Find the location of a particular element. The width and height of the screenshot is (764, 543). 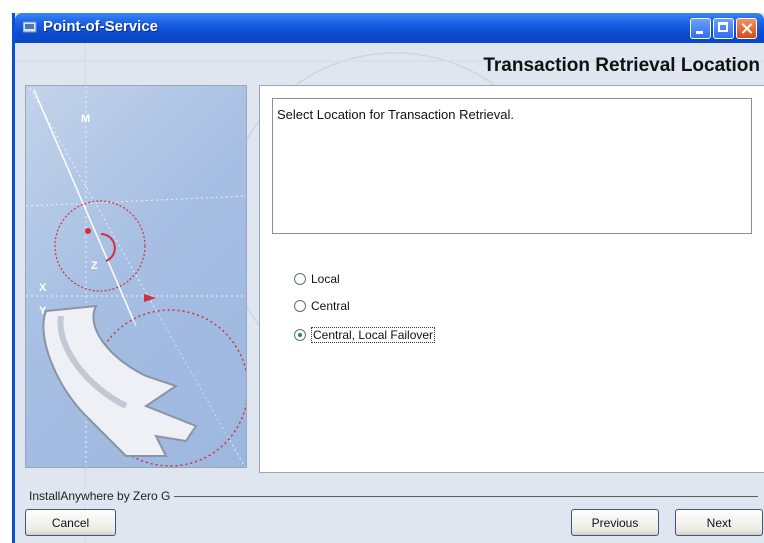

close-button is located at coordinates (746, 28).